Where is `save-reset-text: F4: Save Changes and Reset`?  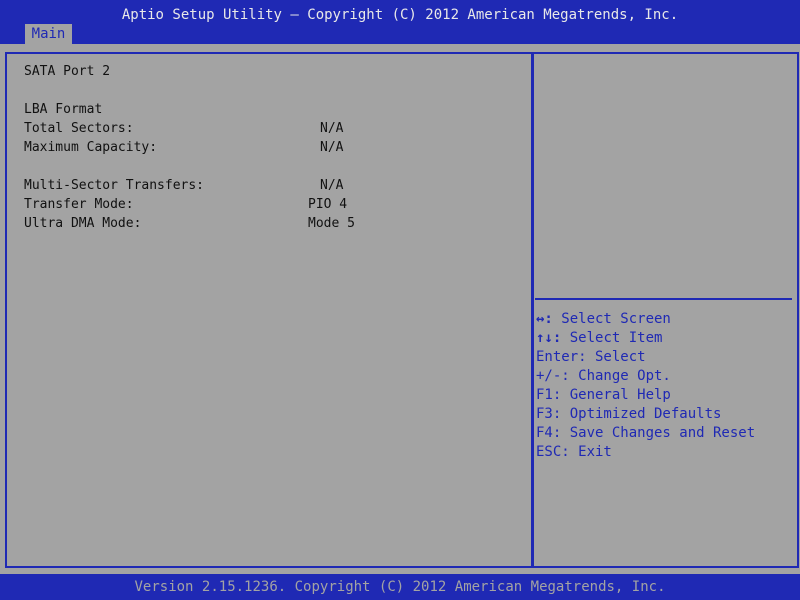
save-reset-text: F4: Save Changes and Reset is located at coordinates (646, 433).